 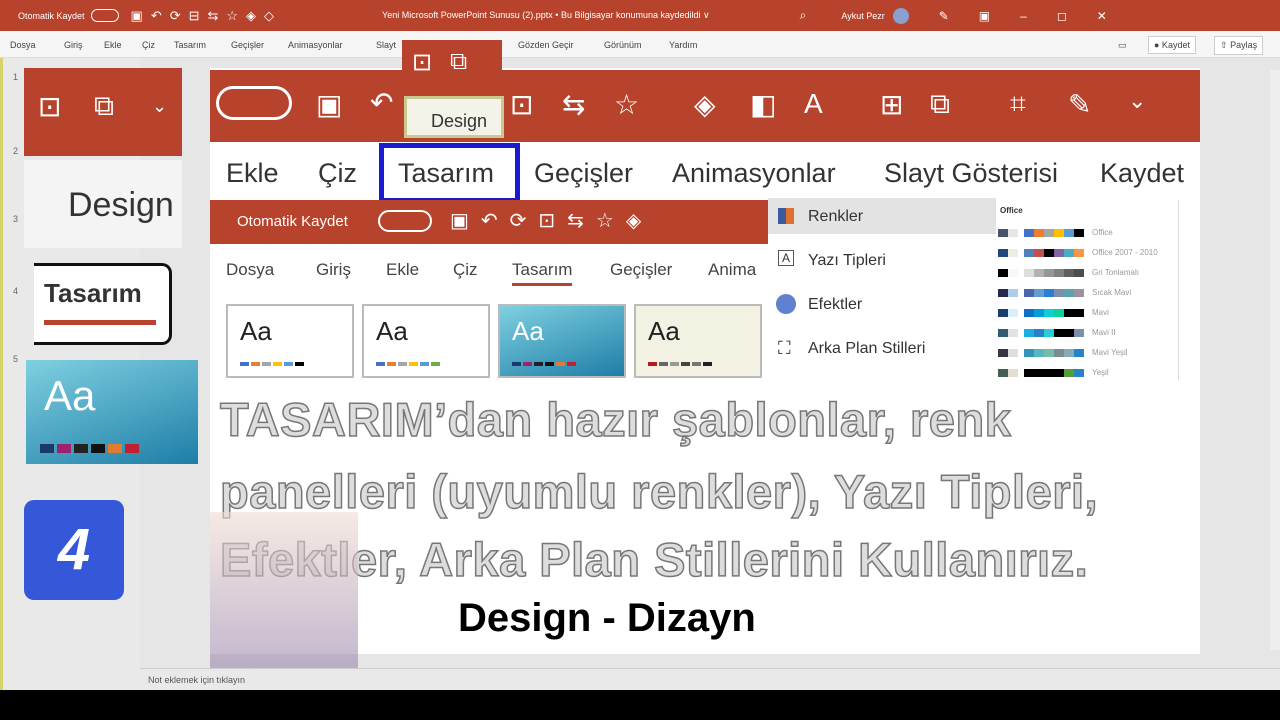 I want to click on notes-pane: Not eklemek için tıklayın, so click(x=710, y=679).